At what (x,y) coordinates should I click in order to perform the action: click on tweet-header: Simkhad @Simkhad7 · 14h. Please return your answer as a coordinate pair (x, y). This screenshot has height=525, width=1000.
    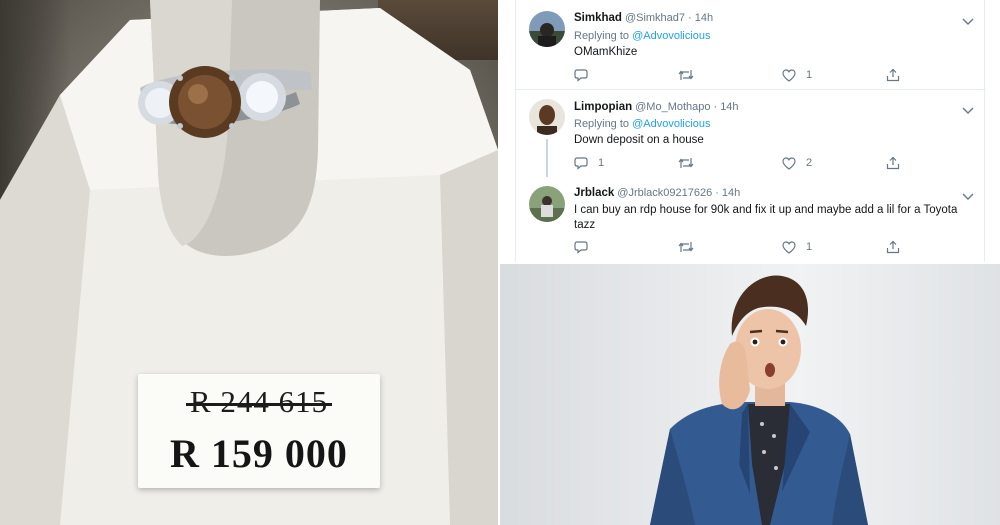
    Looking at the image, I should click on (643, 18).